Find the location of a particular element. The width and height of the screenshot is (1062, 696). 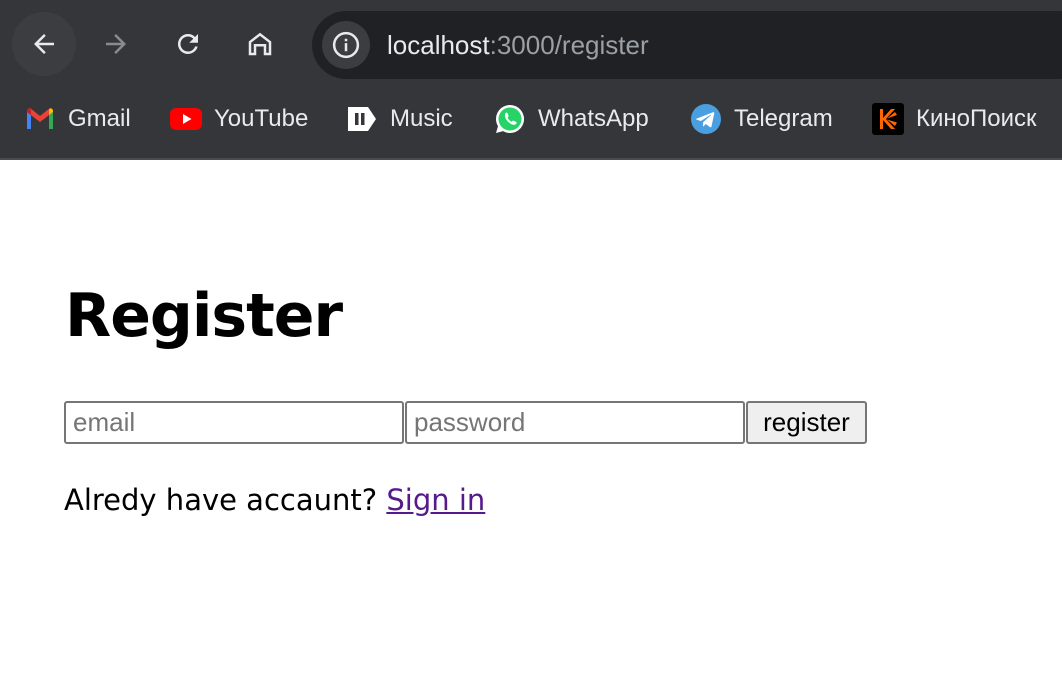

reload-icon is located at coordinates (187, 43).